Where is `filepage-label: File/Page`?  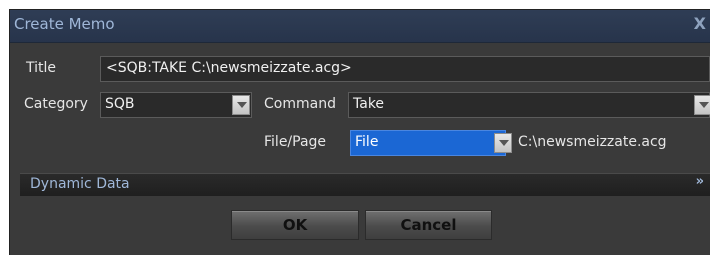
filepage-label: File/Page is located at coordinates (295, 142).